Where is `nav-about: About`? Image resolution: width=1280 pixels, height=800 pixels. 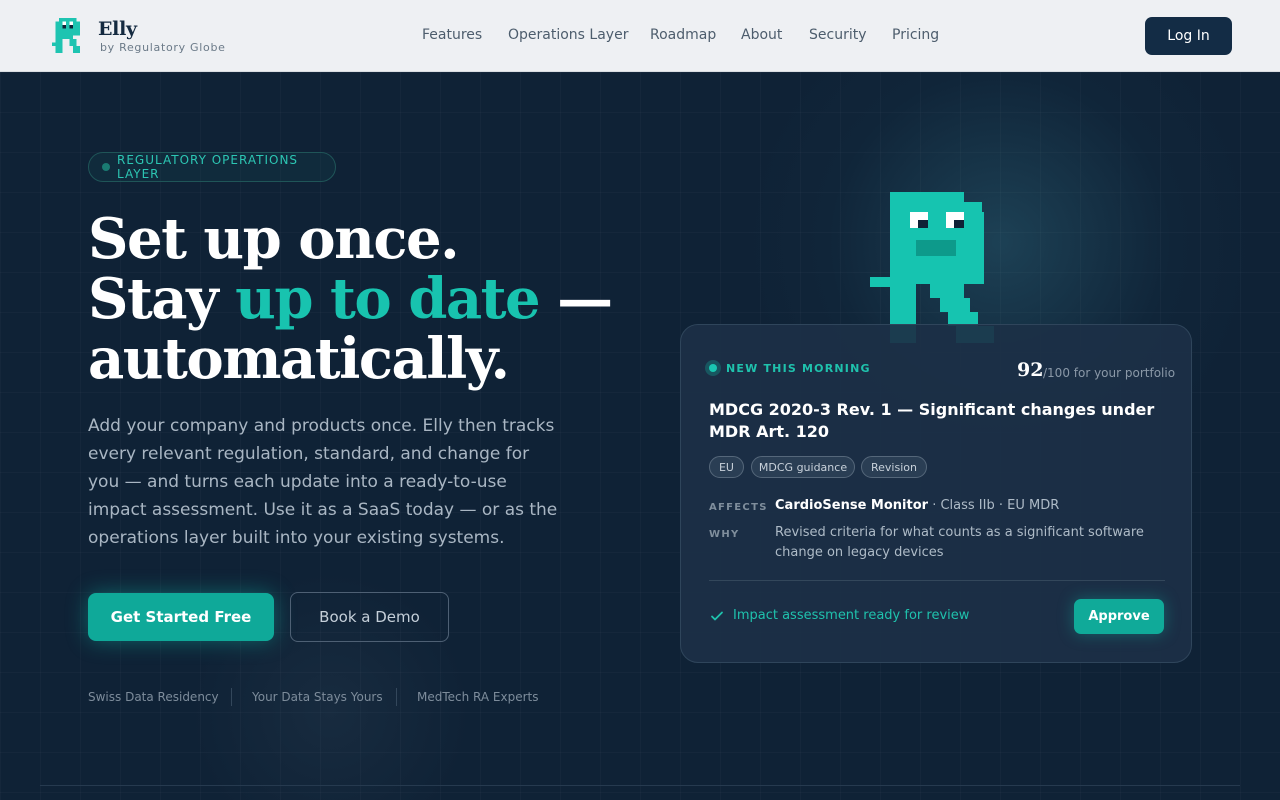
nav-about: About is located at coordinates (761, 35).